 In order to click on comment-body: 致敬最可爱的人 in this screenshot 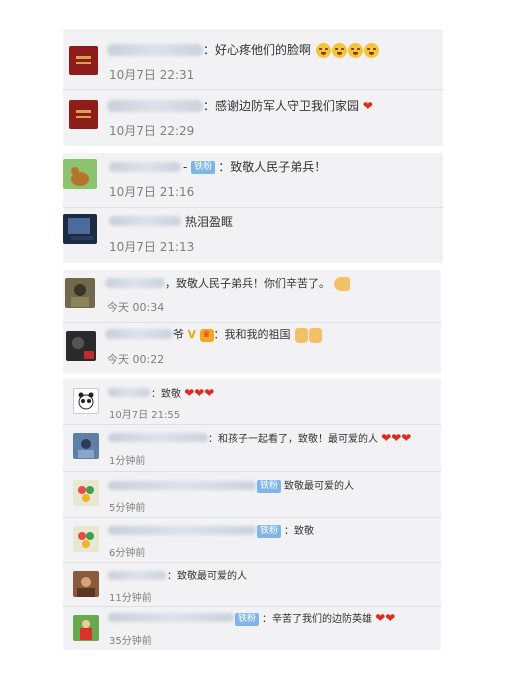, I will do `click(319, 486)`.